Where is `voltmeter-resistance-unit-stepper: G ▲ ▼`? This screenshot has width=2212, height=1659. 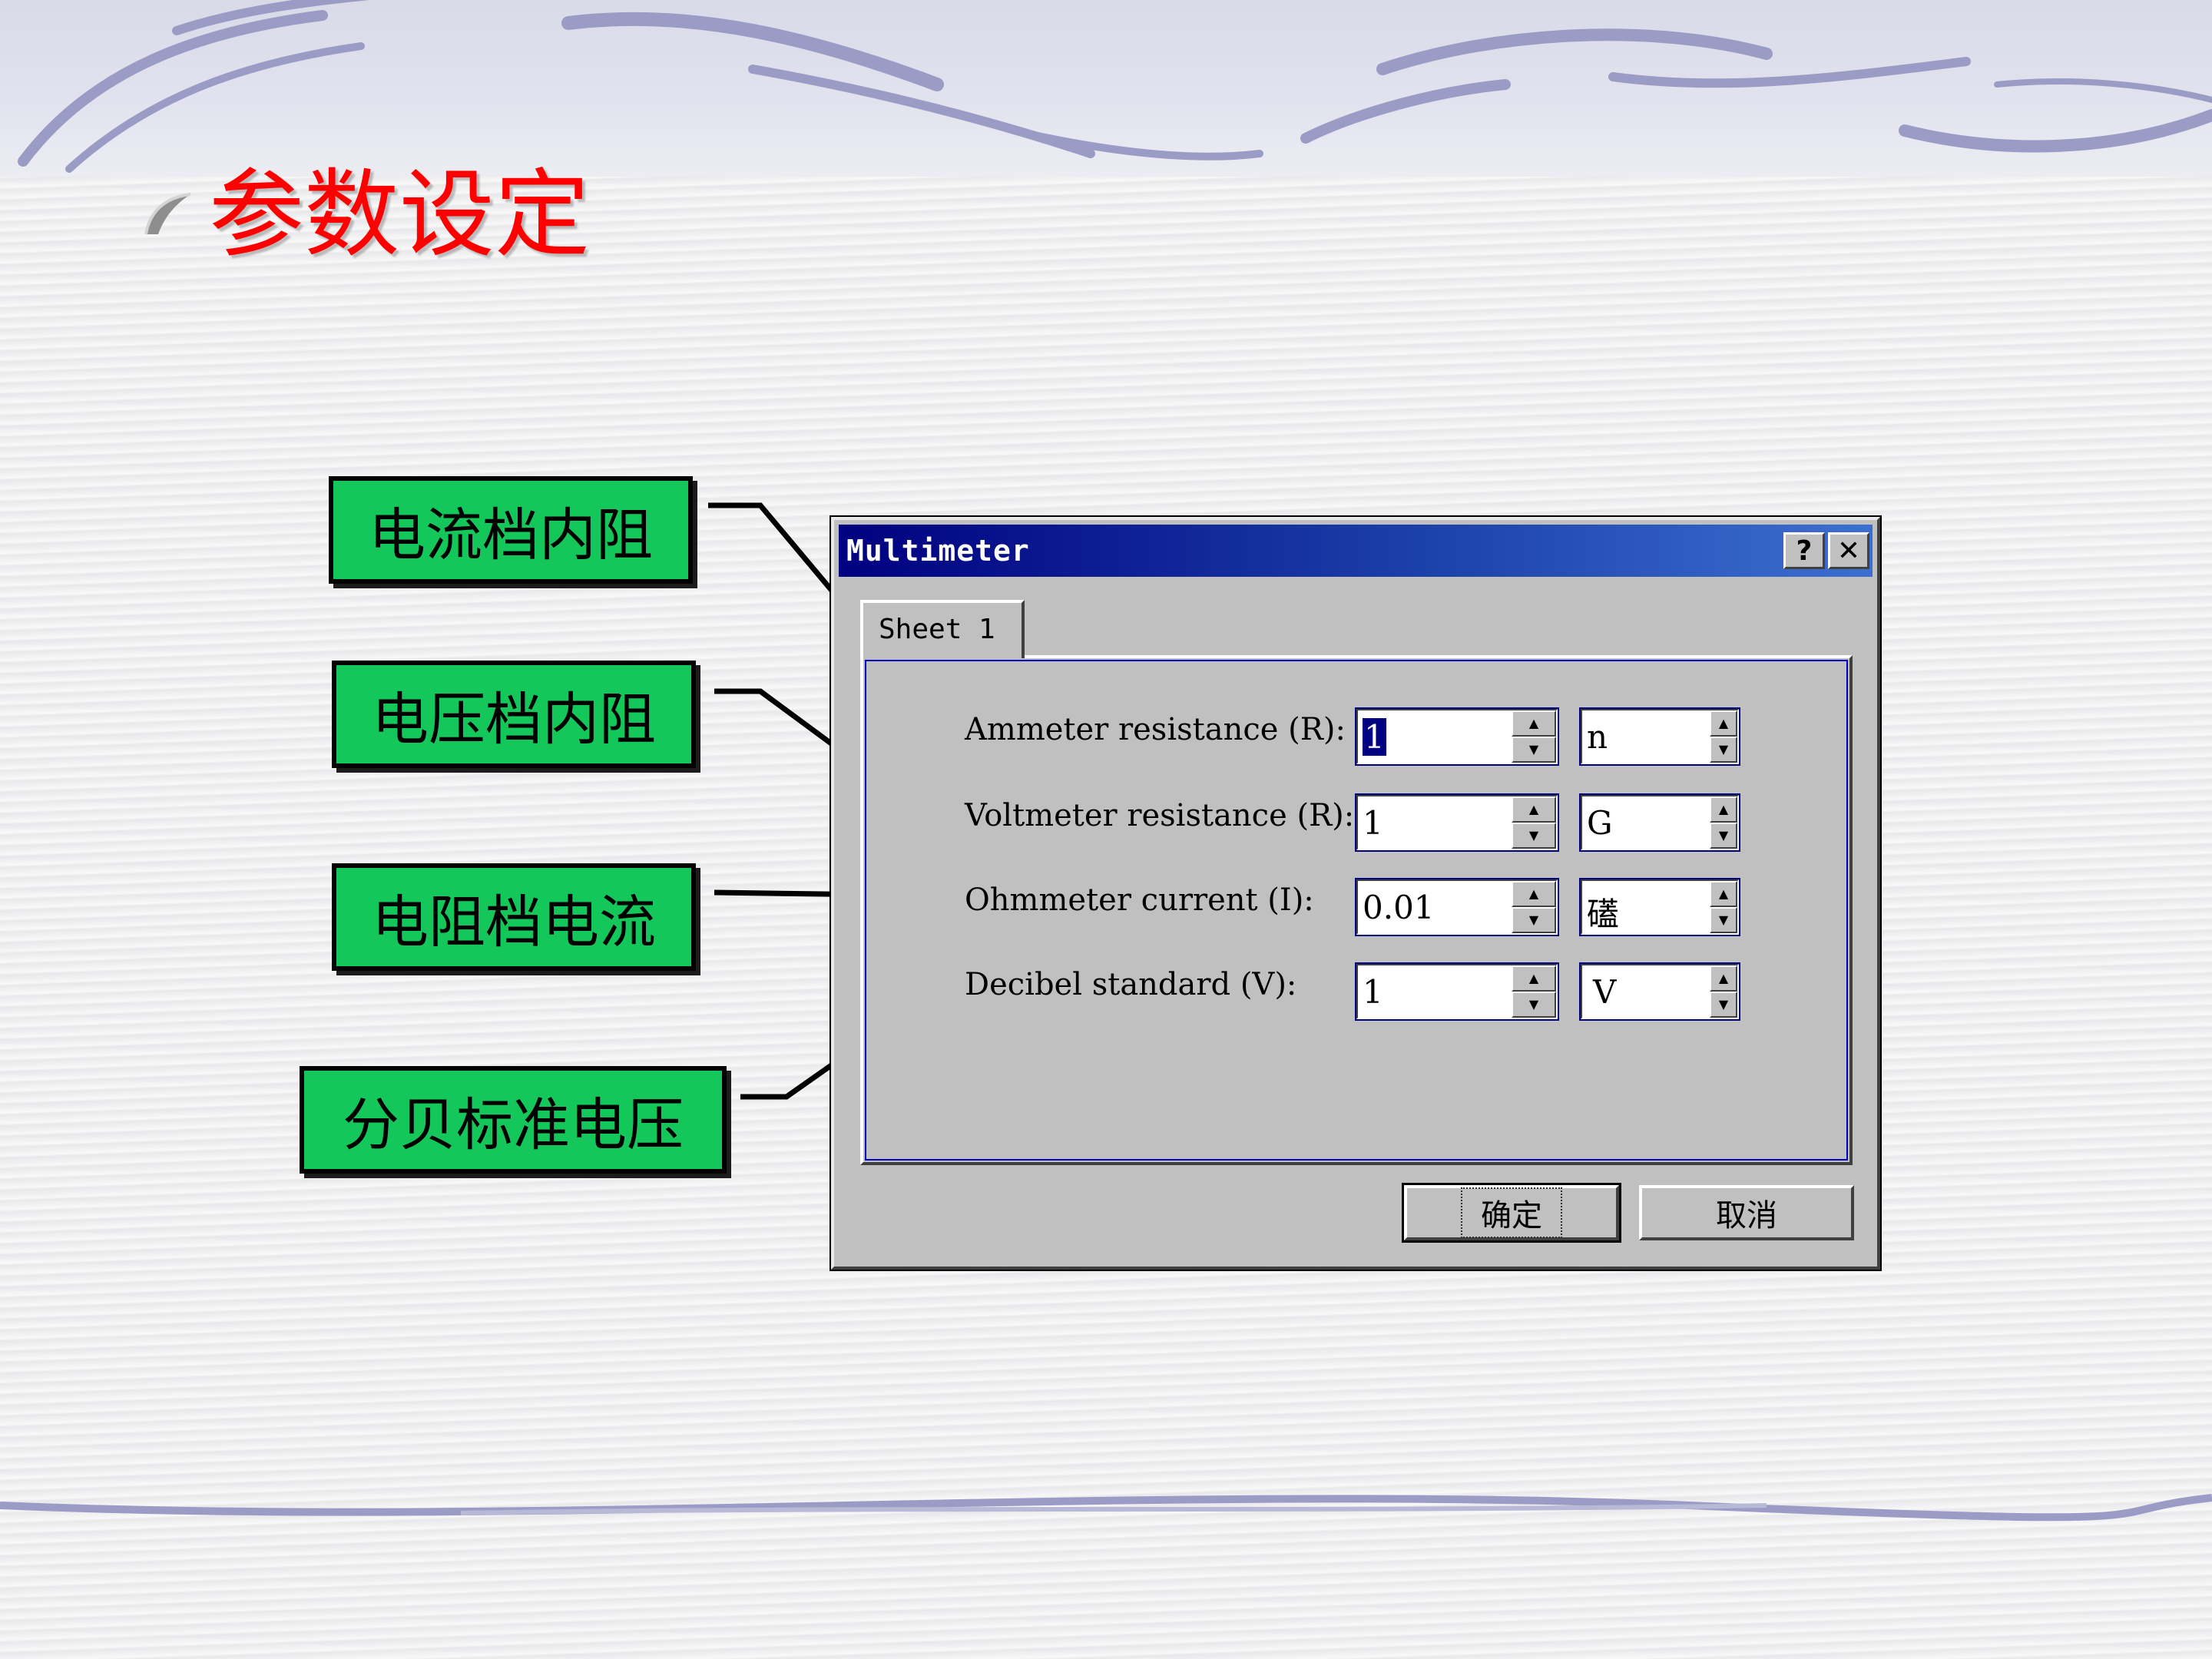 voltmeter-resistance-unit-stepper: G ▲ ▼ is located at coordinates (1660, 822).